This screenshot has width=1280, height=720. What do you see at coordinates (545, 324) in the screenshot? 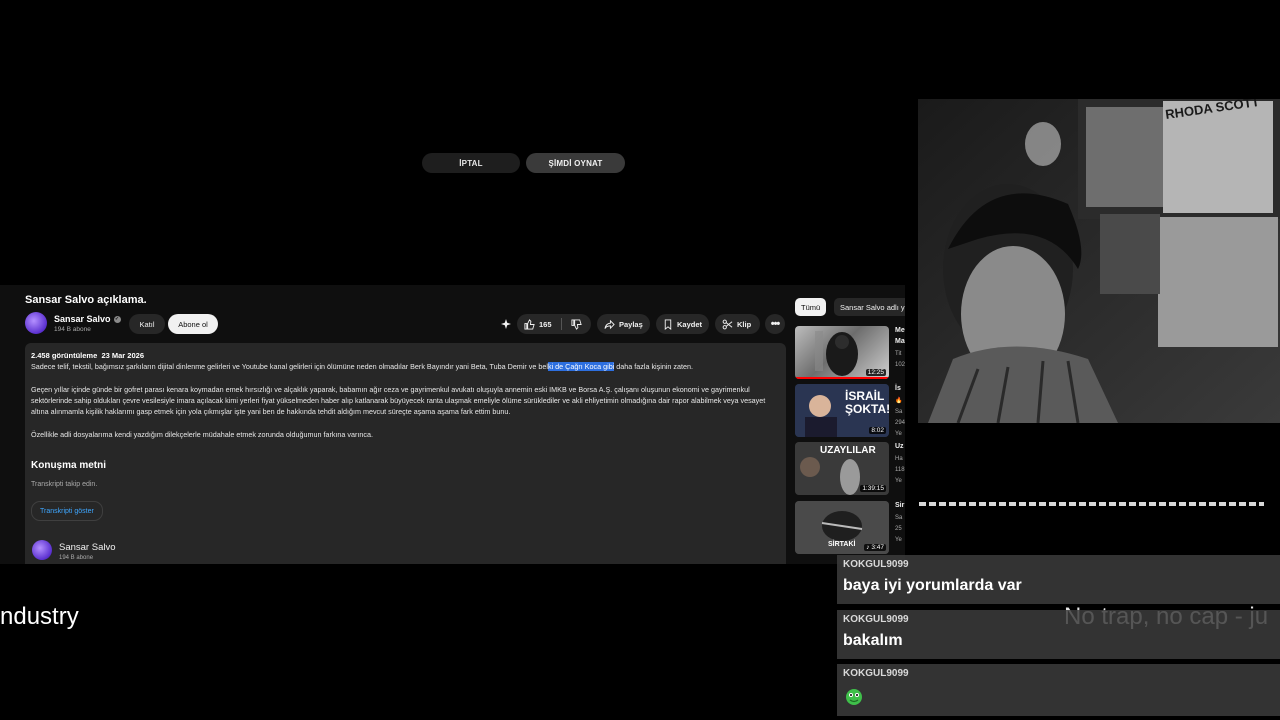
I see `like-count: 165` at bounding box center [545, 324].